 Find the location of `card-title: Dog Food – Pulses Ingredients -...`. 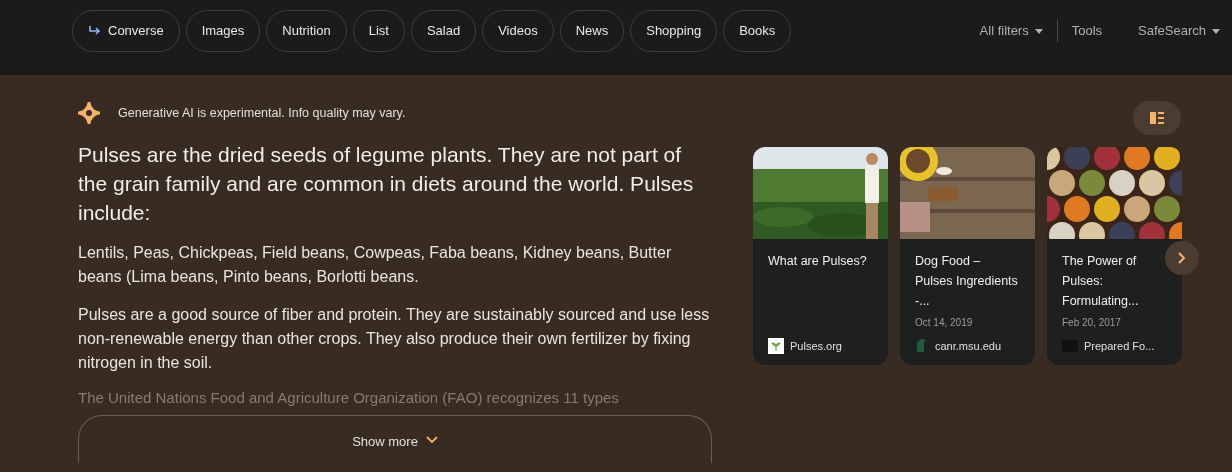

card-title: Dog Food – Pulses Ingredients -... is located at coordinates (967, 281).